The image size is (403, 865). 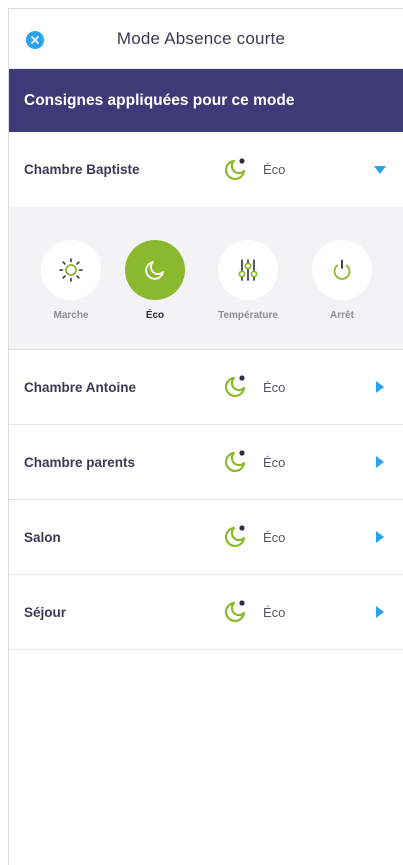 I want to click on room-row-chambre-antoine: Chambre Antoine Éco, so click(x=206, y=387).